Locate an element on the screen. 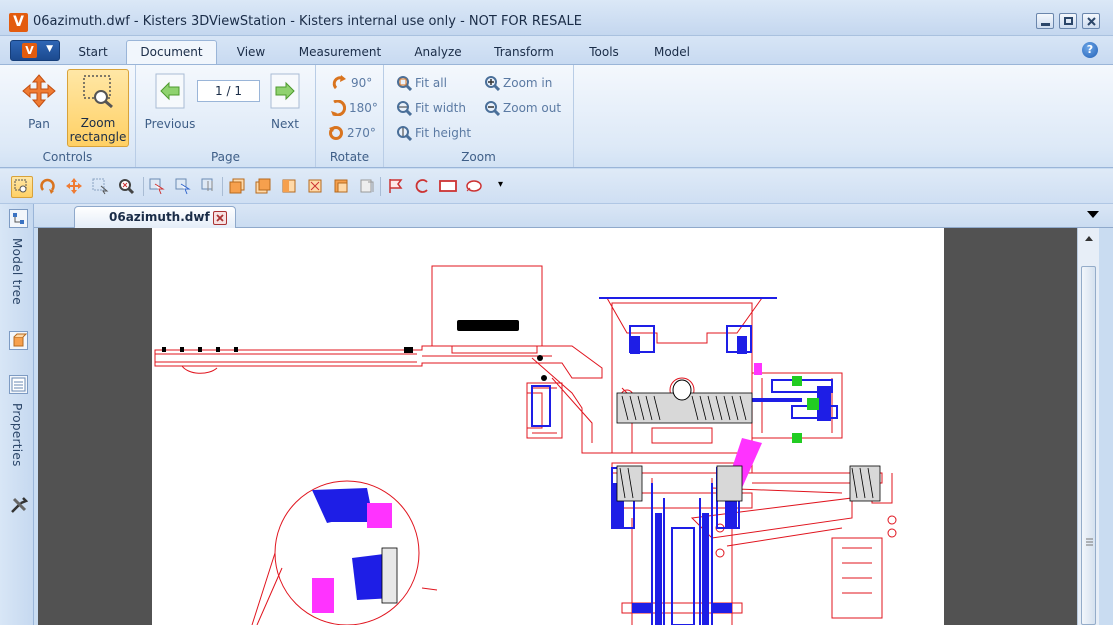 The height and width of the screenshot is (625, 1113). tab-tools: Tools is located at coordinates (604, 53).